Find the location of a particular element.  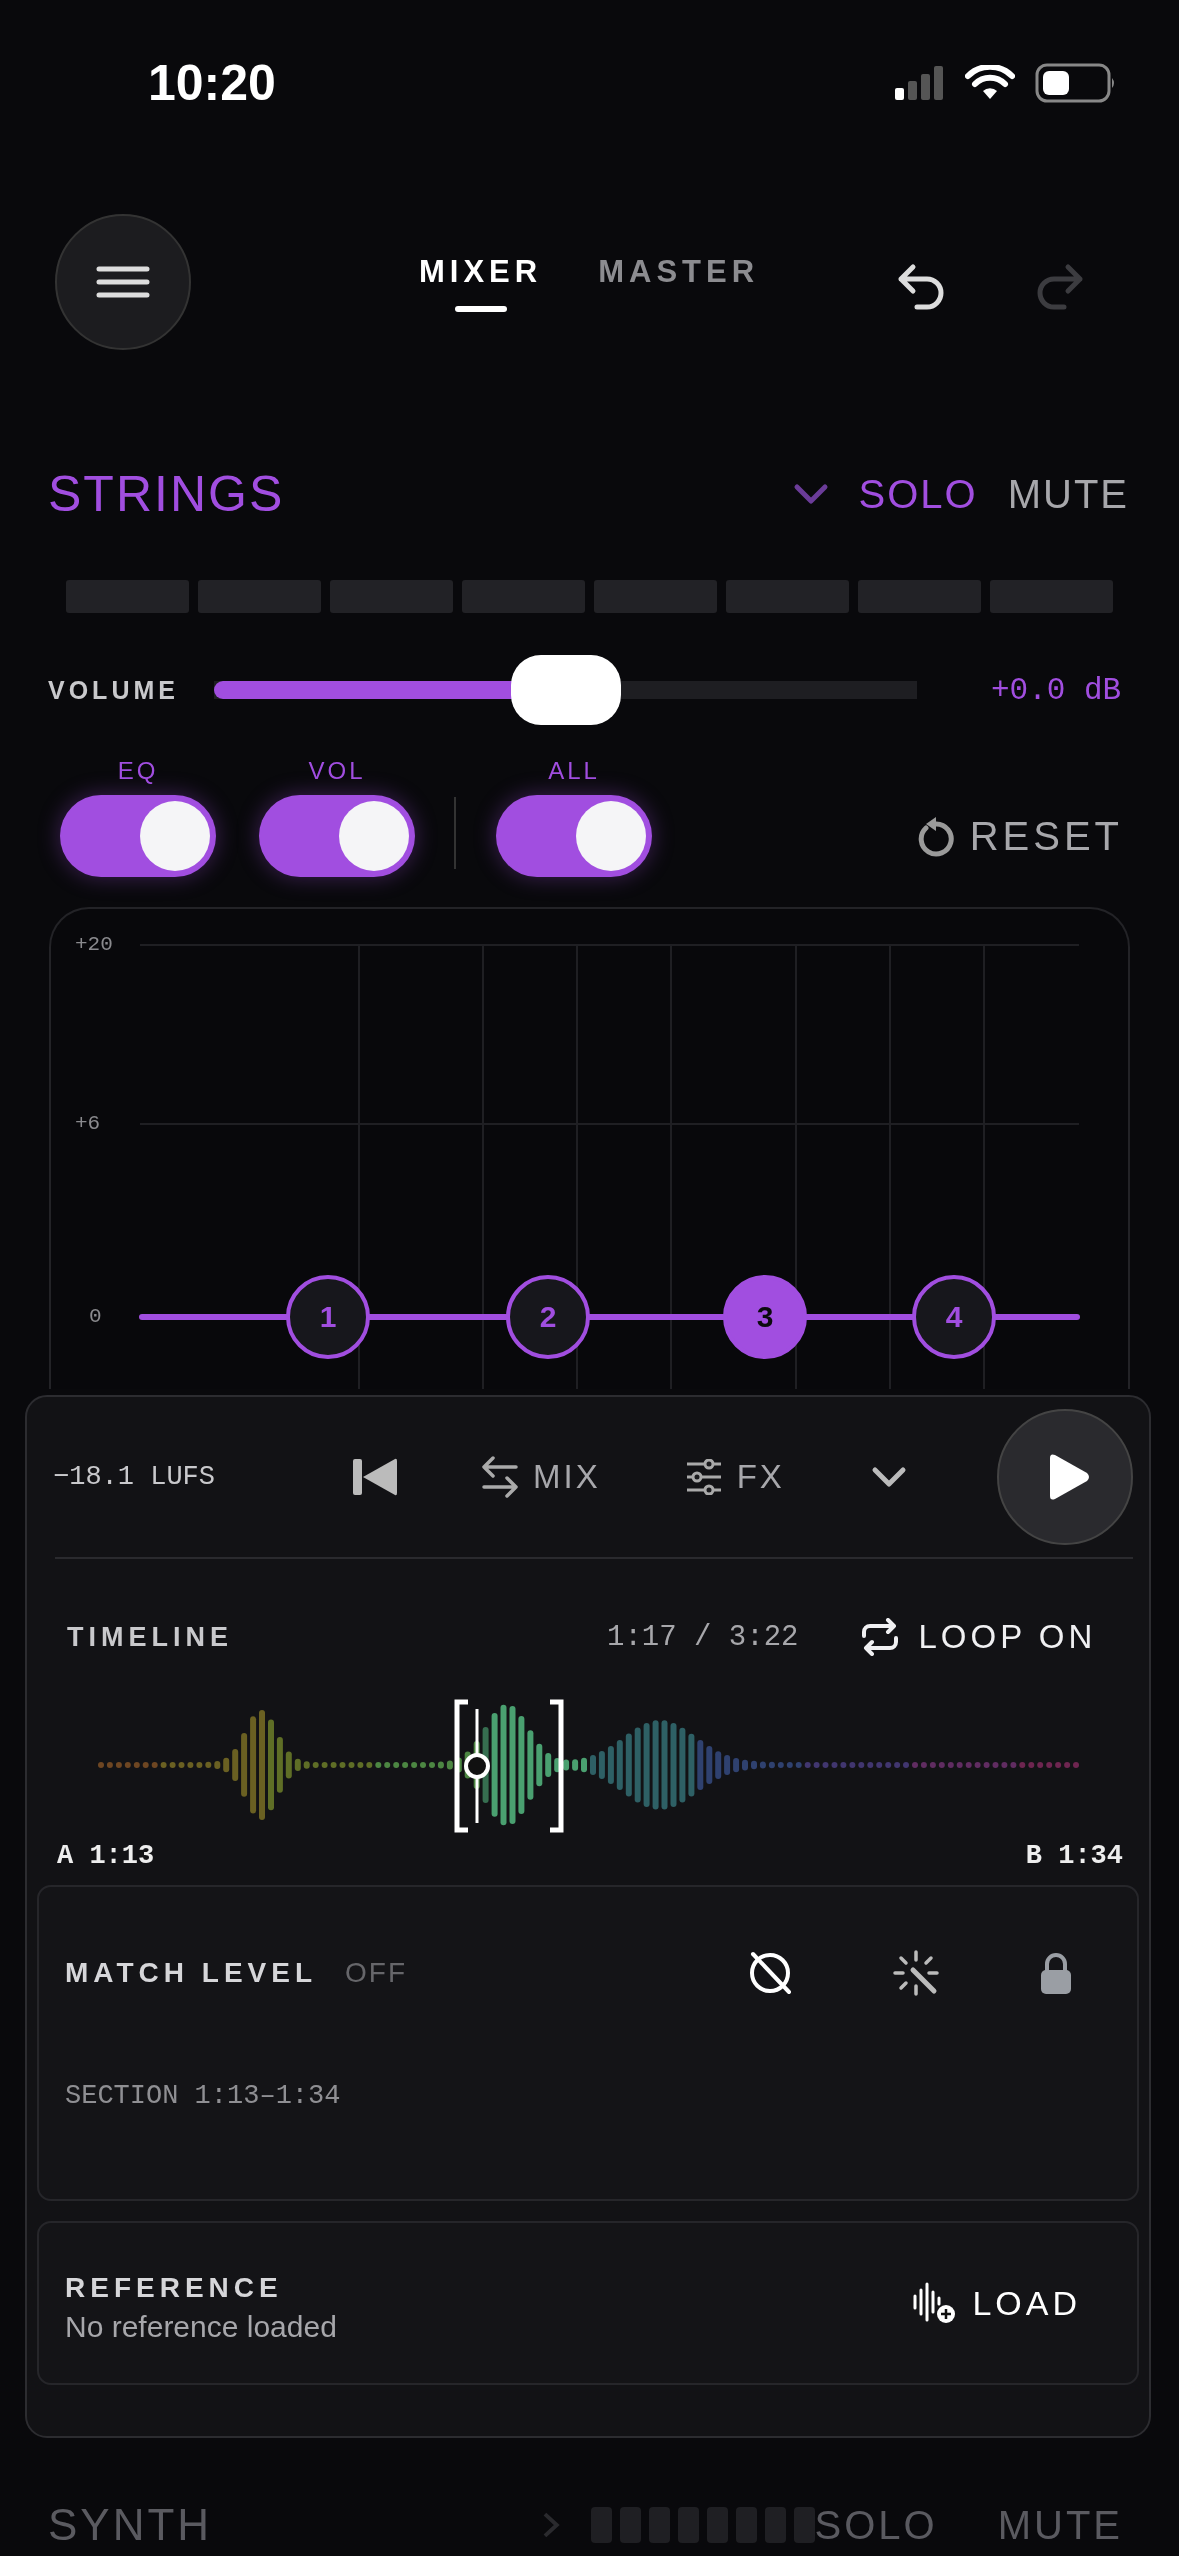

signal-icon is located at coordinates (920, 83).